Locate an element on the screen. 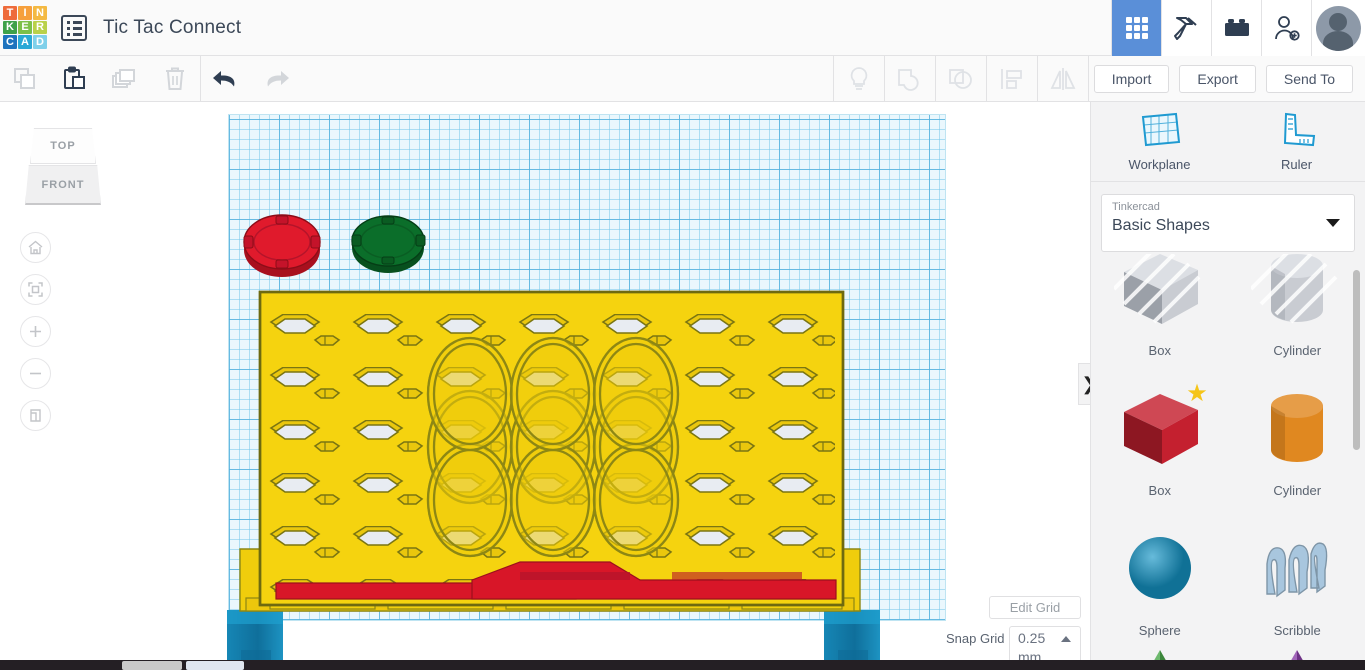 This screenshot has height=670, width=1365. logo-letter-e-4: E is located at coordinates (25, 27).